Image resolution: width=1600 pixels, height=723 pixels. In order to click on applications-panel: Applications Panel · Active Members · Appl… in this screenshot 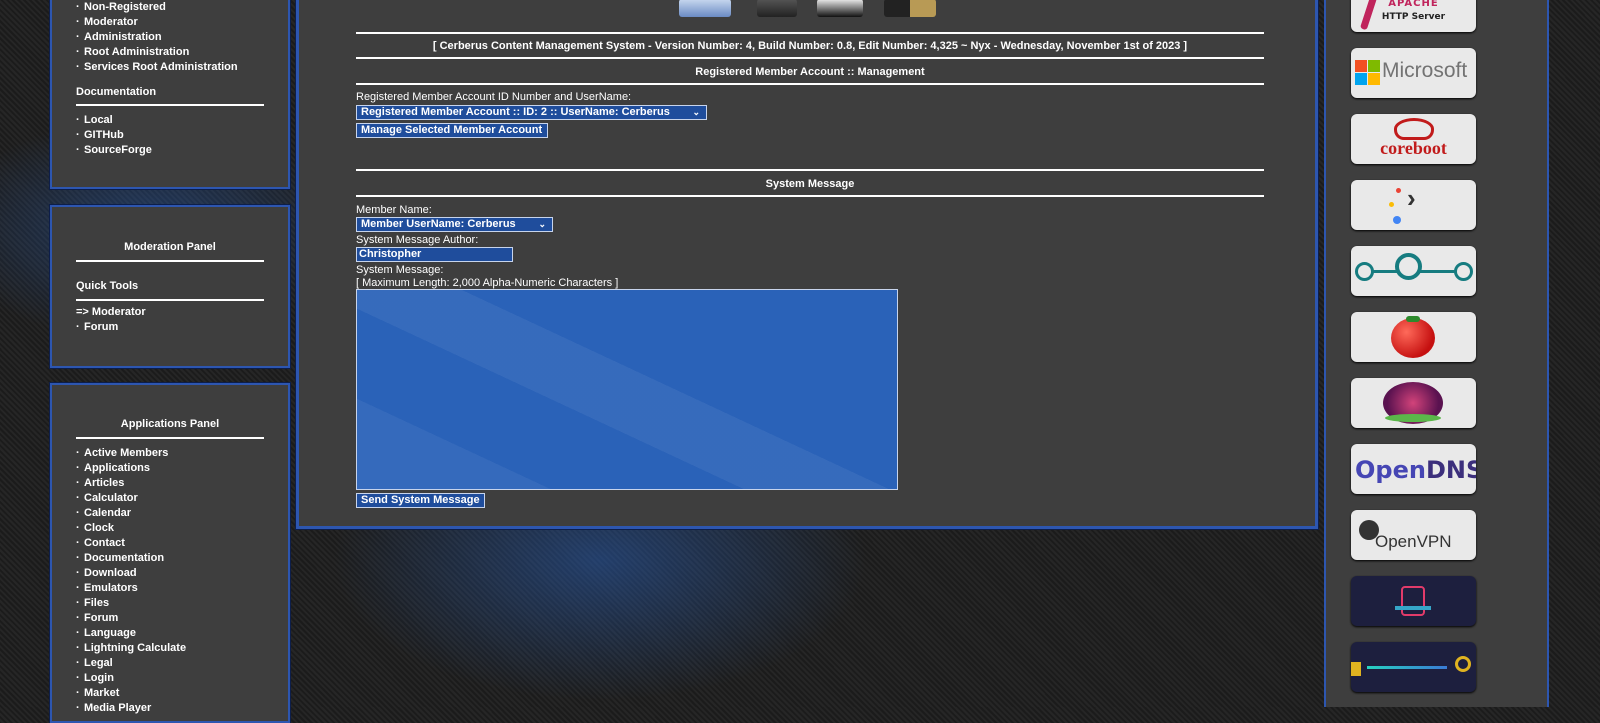, I will do `click(170, 553)`.